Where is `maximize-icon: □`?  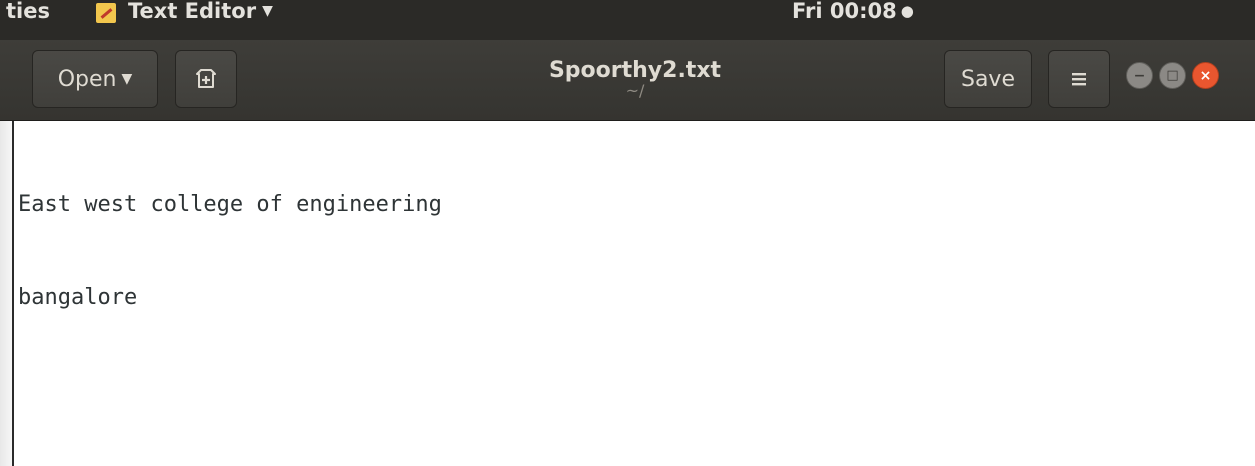
maximize-icon: □ is located at coordinates (1172, 75).